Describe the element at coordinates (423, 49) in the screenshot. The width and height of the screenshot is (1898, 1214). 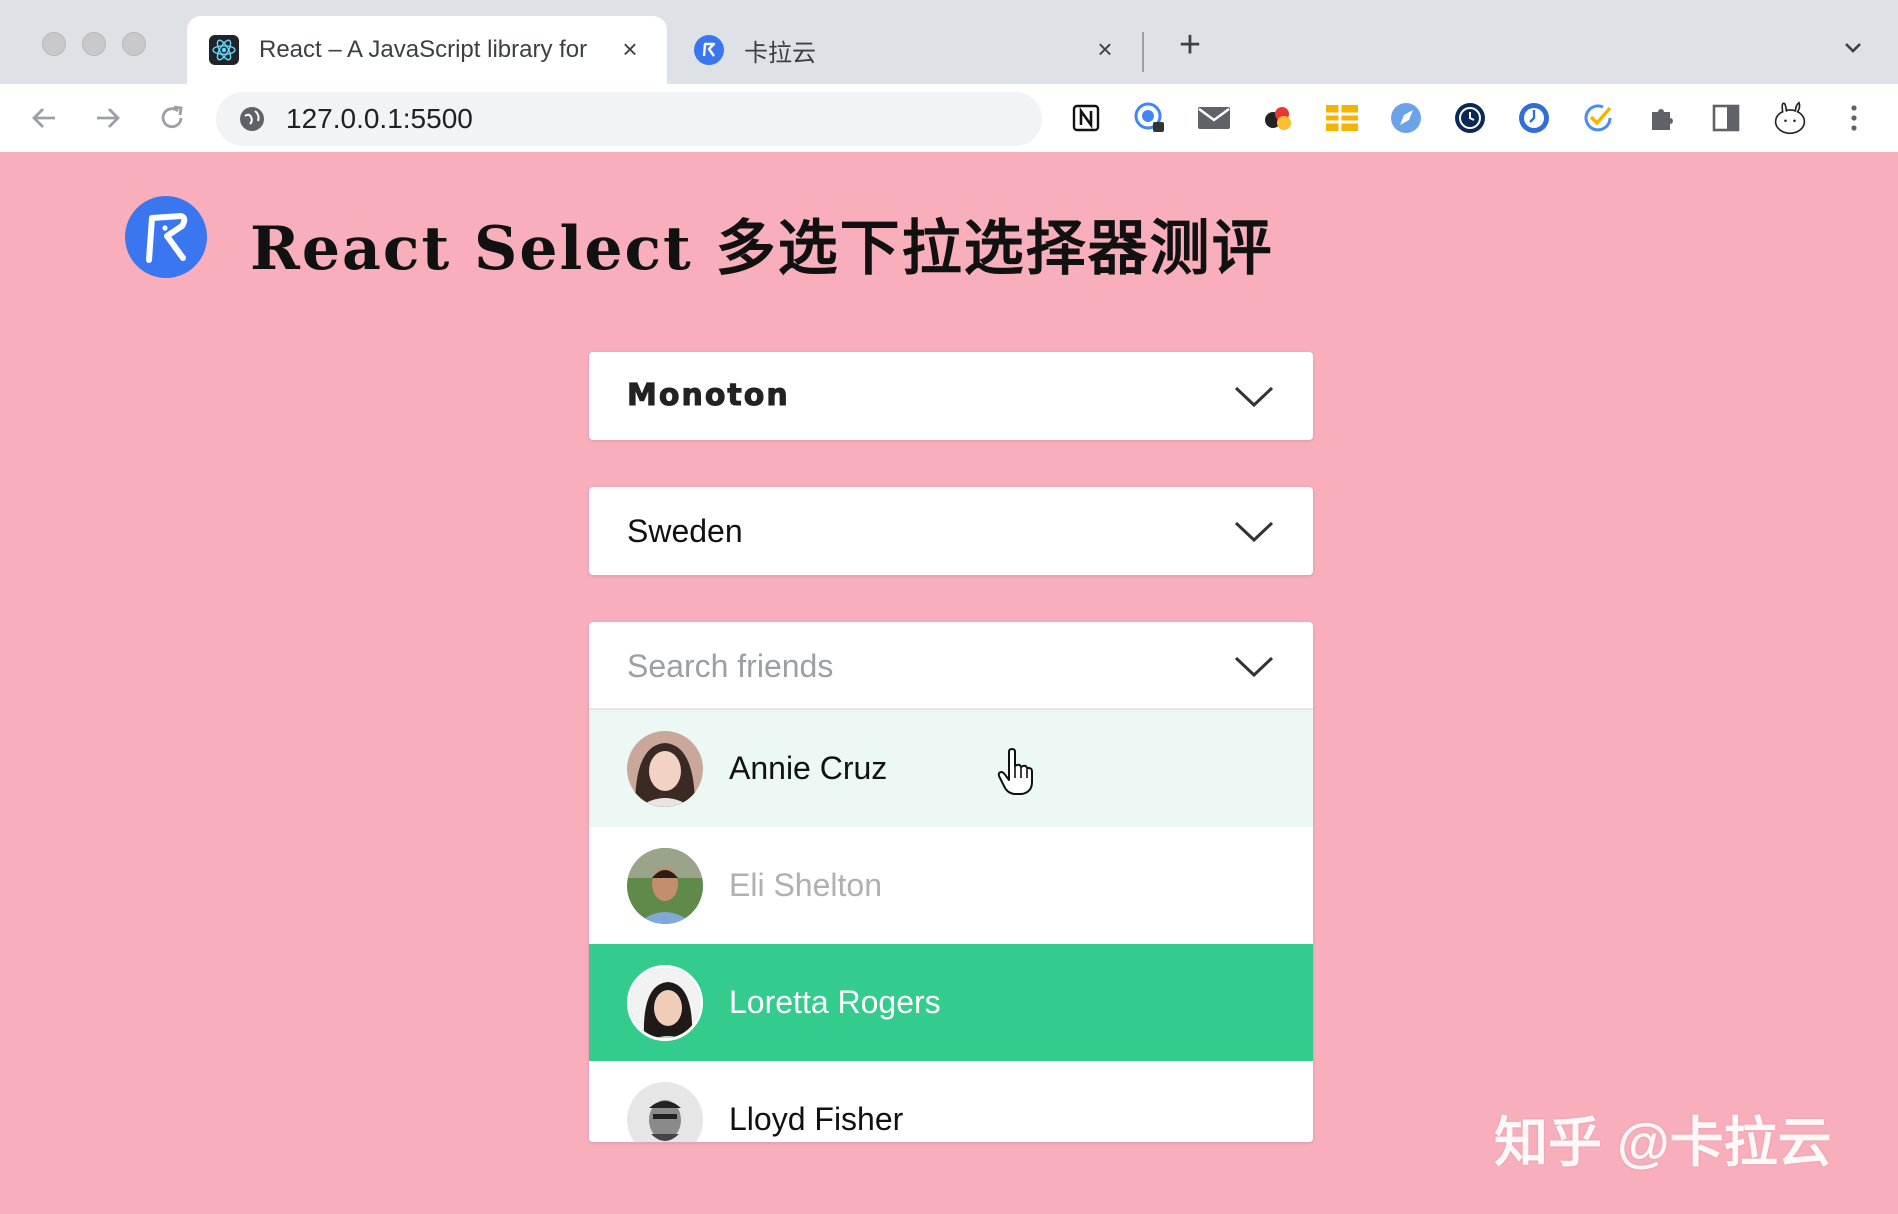
I see `tab-title: React – A JavaScript library for` at that location.